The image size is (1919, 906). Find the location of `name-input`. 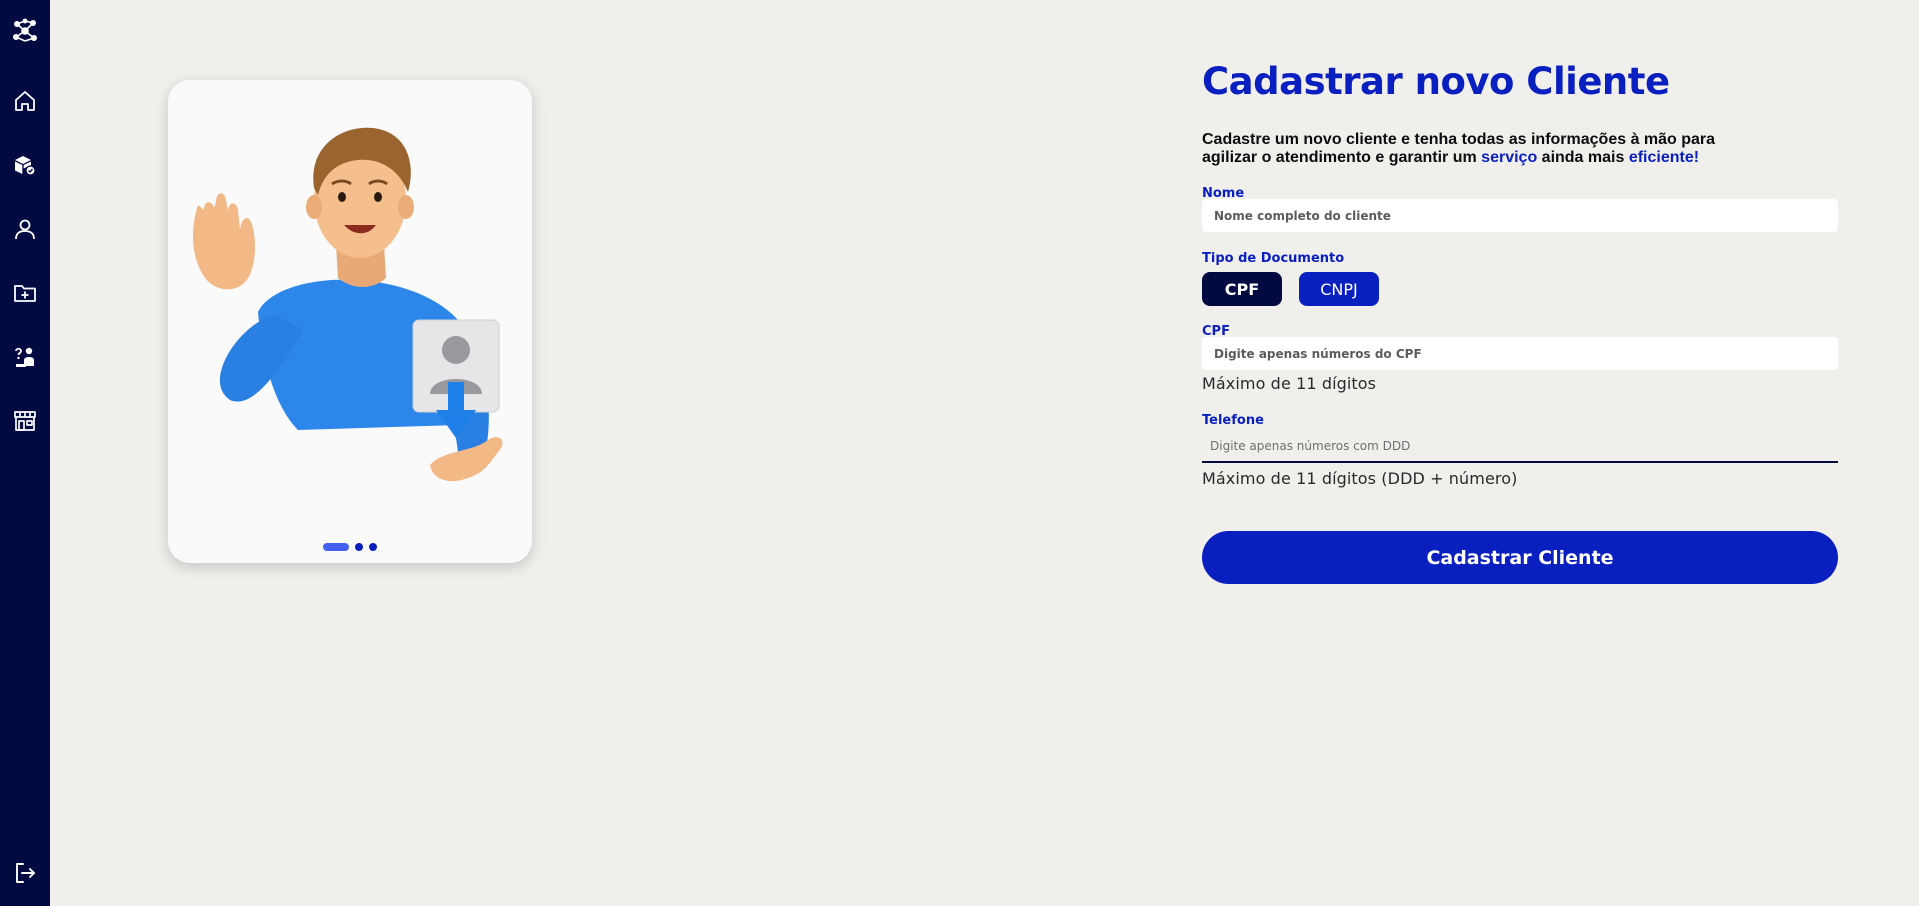

name-input is located at coordinates (1520, 215).